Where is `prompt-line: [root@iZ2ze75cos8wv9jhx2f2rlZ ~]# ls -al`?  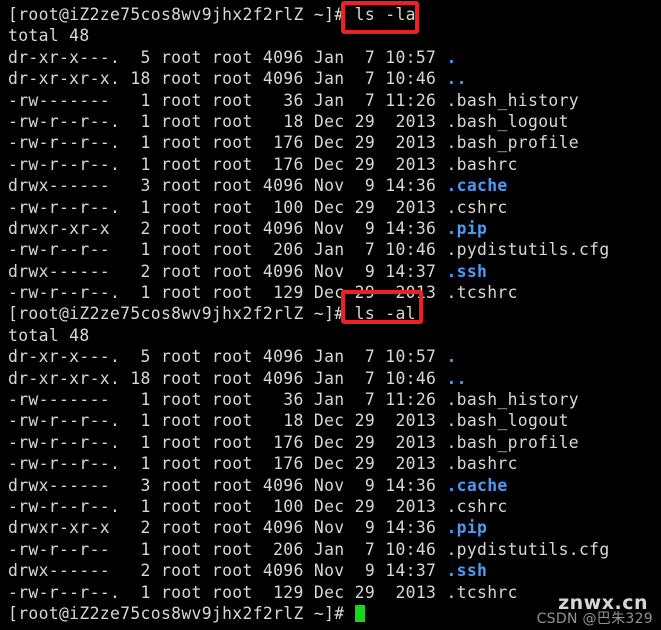
prompt-line: [root@iZ2ze75cos8wv9jhx2f2rlZ ~]# ls -al is located at coordinates (330, 313).